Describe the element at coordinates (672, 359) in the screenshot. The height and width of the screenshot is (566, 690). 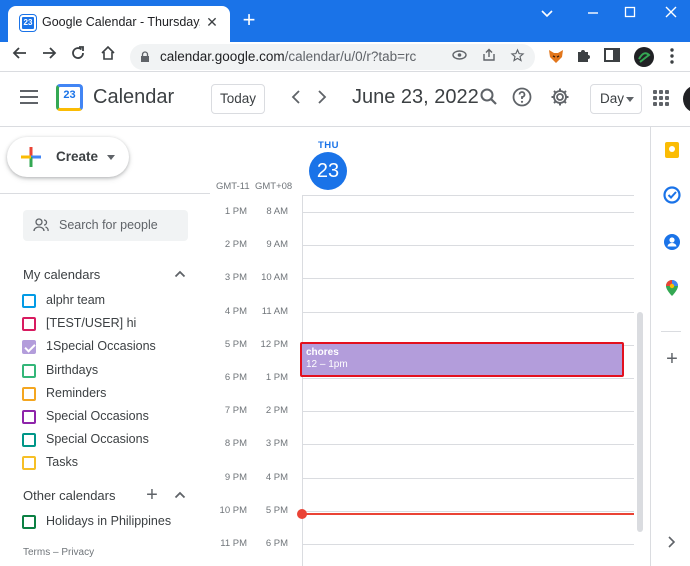
I see `get-addons-icon: +` at that location.